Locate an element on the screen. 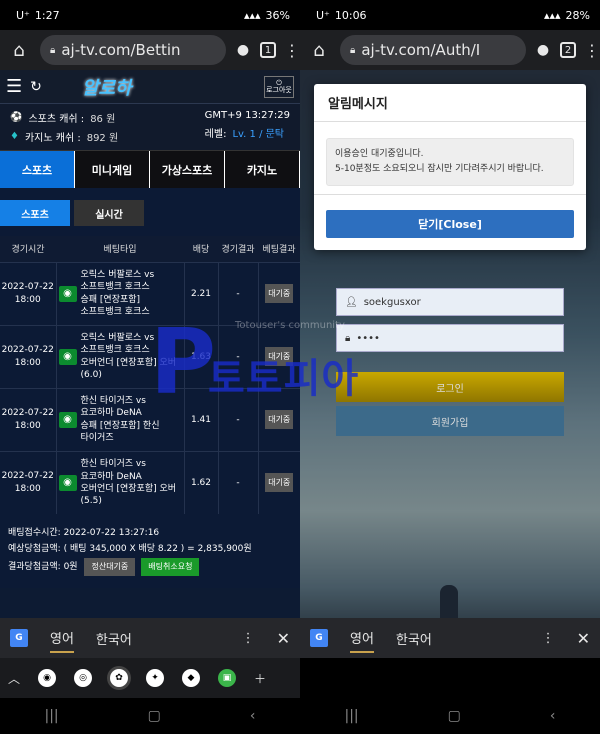 The height and width of the screenshot is (734, 600). col-match-time: 경기시간 is located at coordinates (28, 249).